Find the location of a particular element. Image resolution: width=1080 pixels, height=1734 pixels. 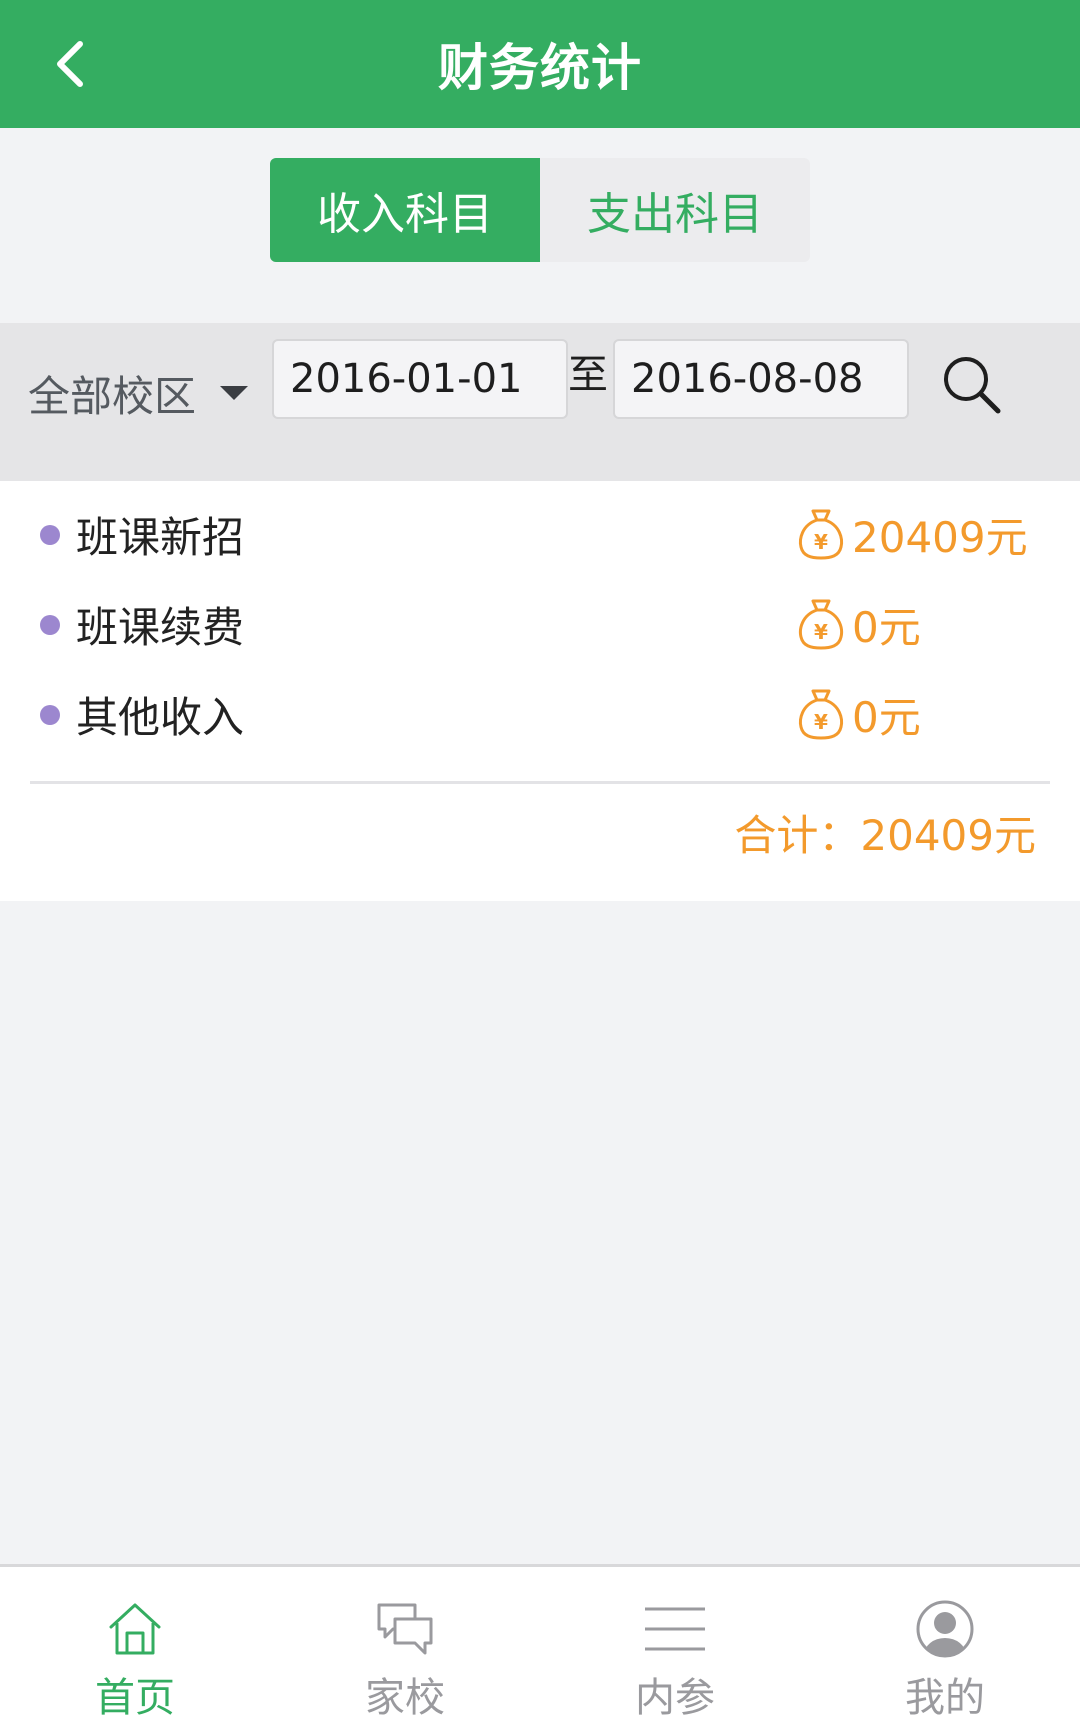

campus-select-label: 全部校区 is located at coordinates (112, 396).